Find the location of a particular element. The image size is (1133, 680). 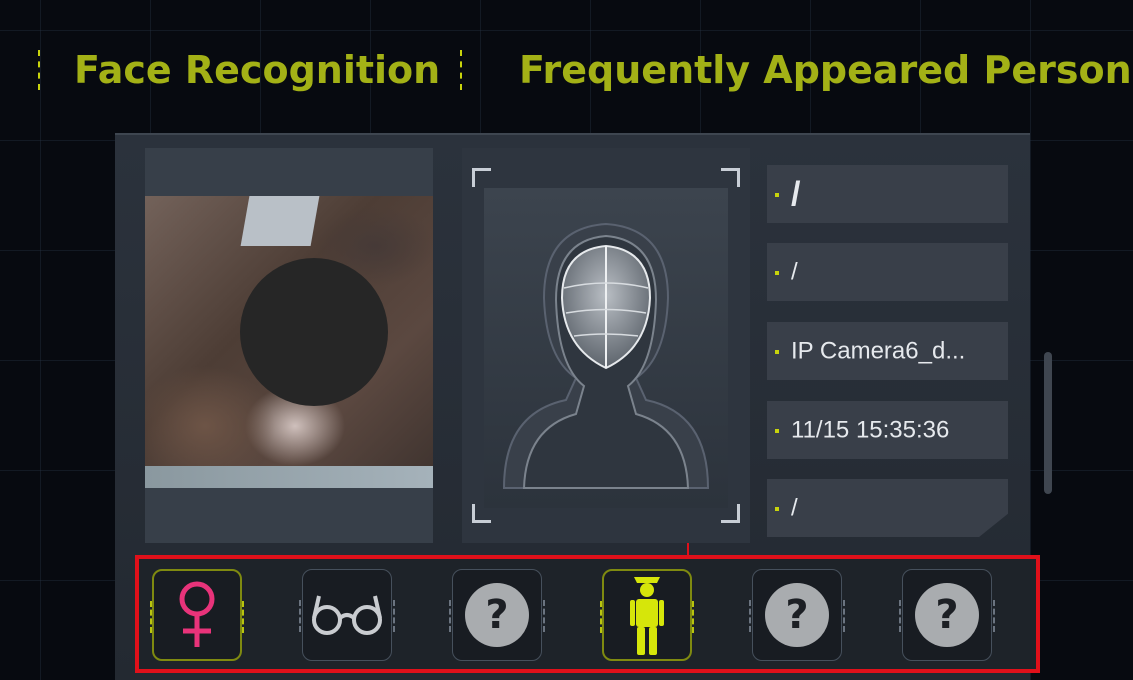

capture-time: 11/15 15:35:36 is located at coordinates (870, 430).